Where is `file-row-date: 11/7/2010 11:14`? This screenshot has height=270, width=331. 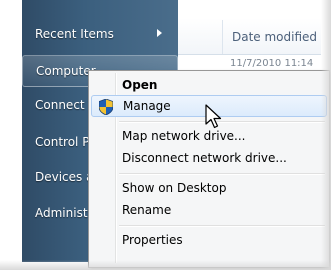
file-row-date: 11/7/2010 11:14 is located at coordinates (272, 63).